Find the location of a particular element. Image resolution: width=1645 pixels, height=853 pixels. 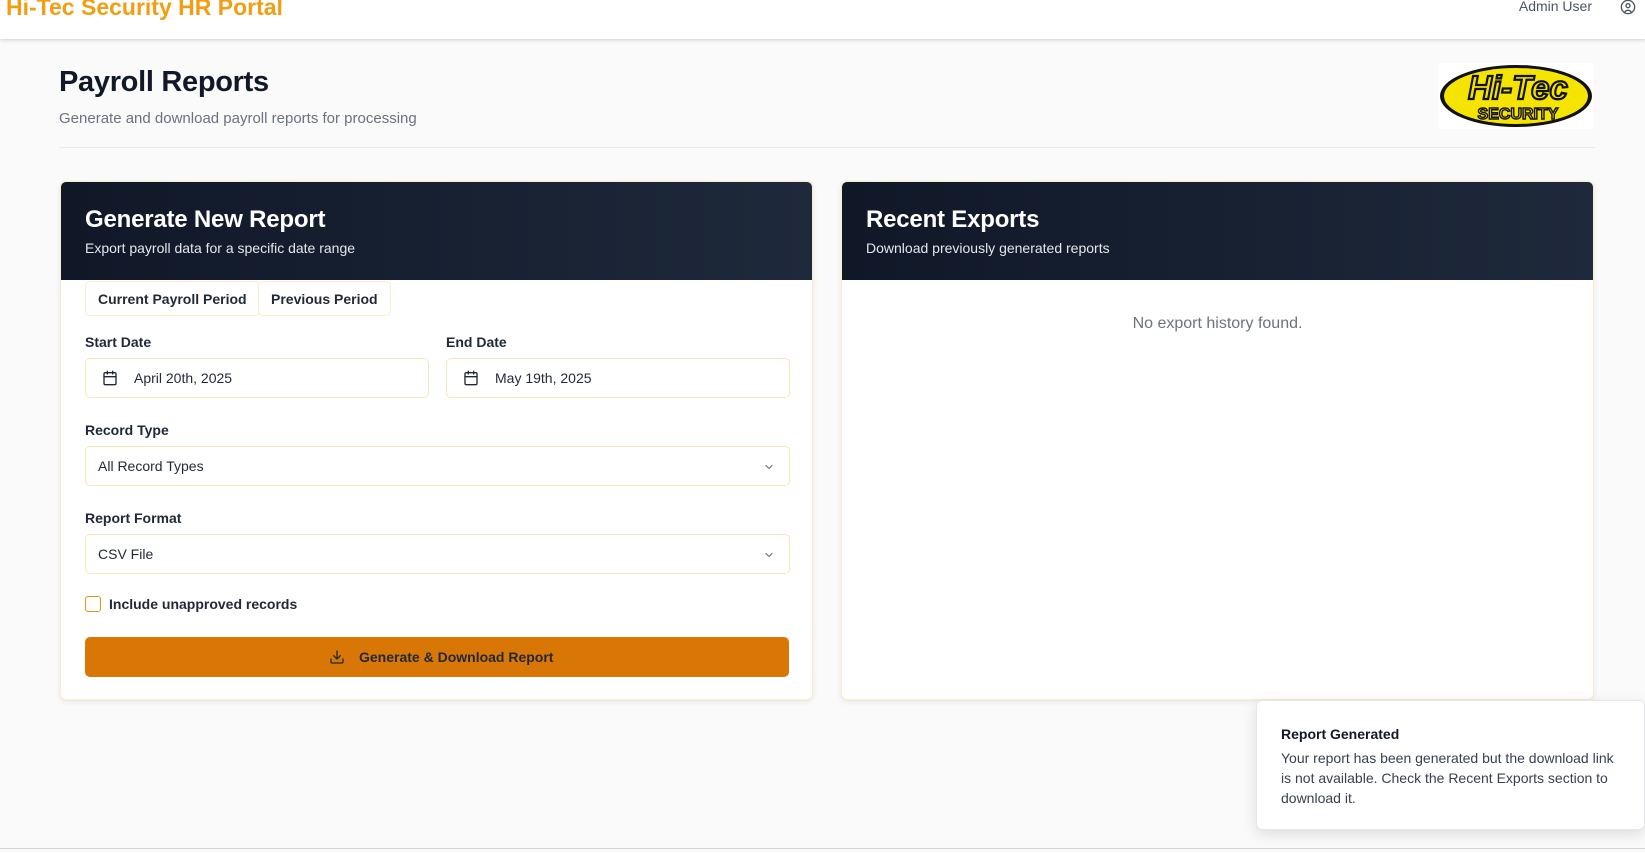

record-type-label: Record Type is located at coordinates (127, 430).